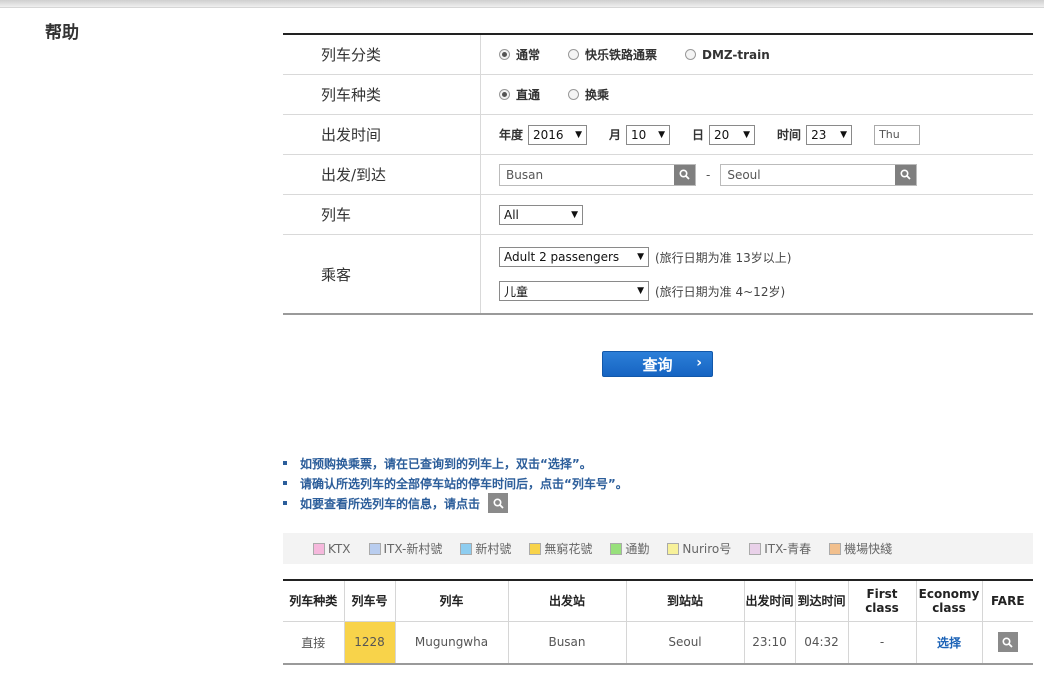 This screenshot has width=1044, height=695. Describe the element at coordinates (452, 642) in the screenshot. I see `cell-train: Mugungwha` at that location.